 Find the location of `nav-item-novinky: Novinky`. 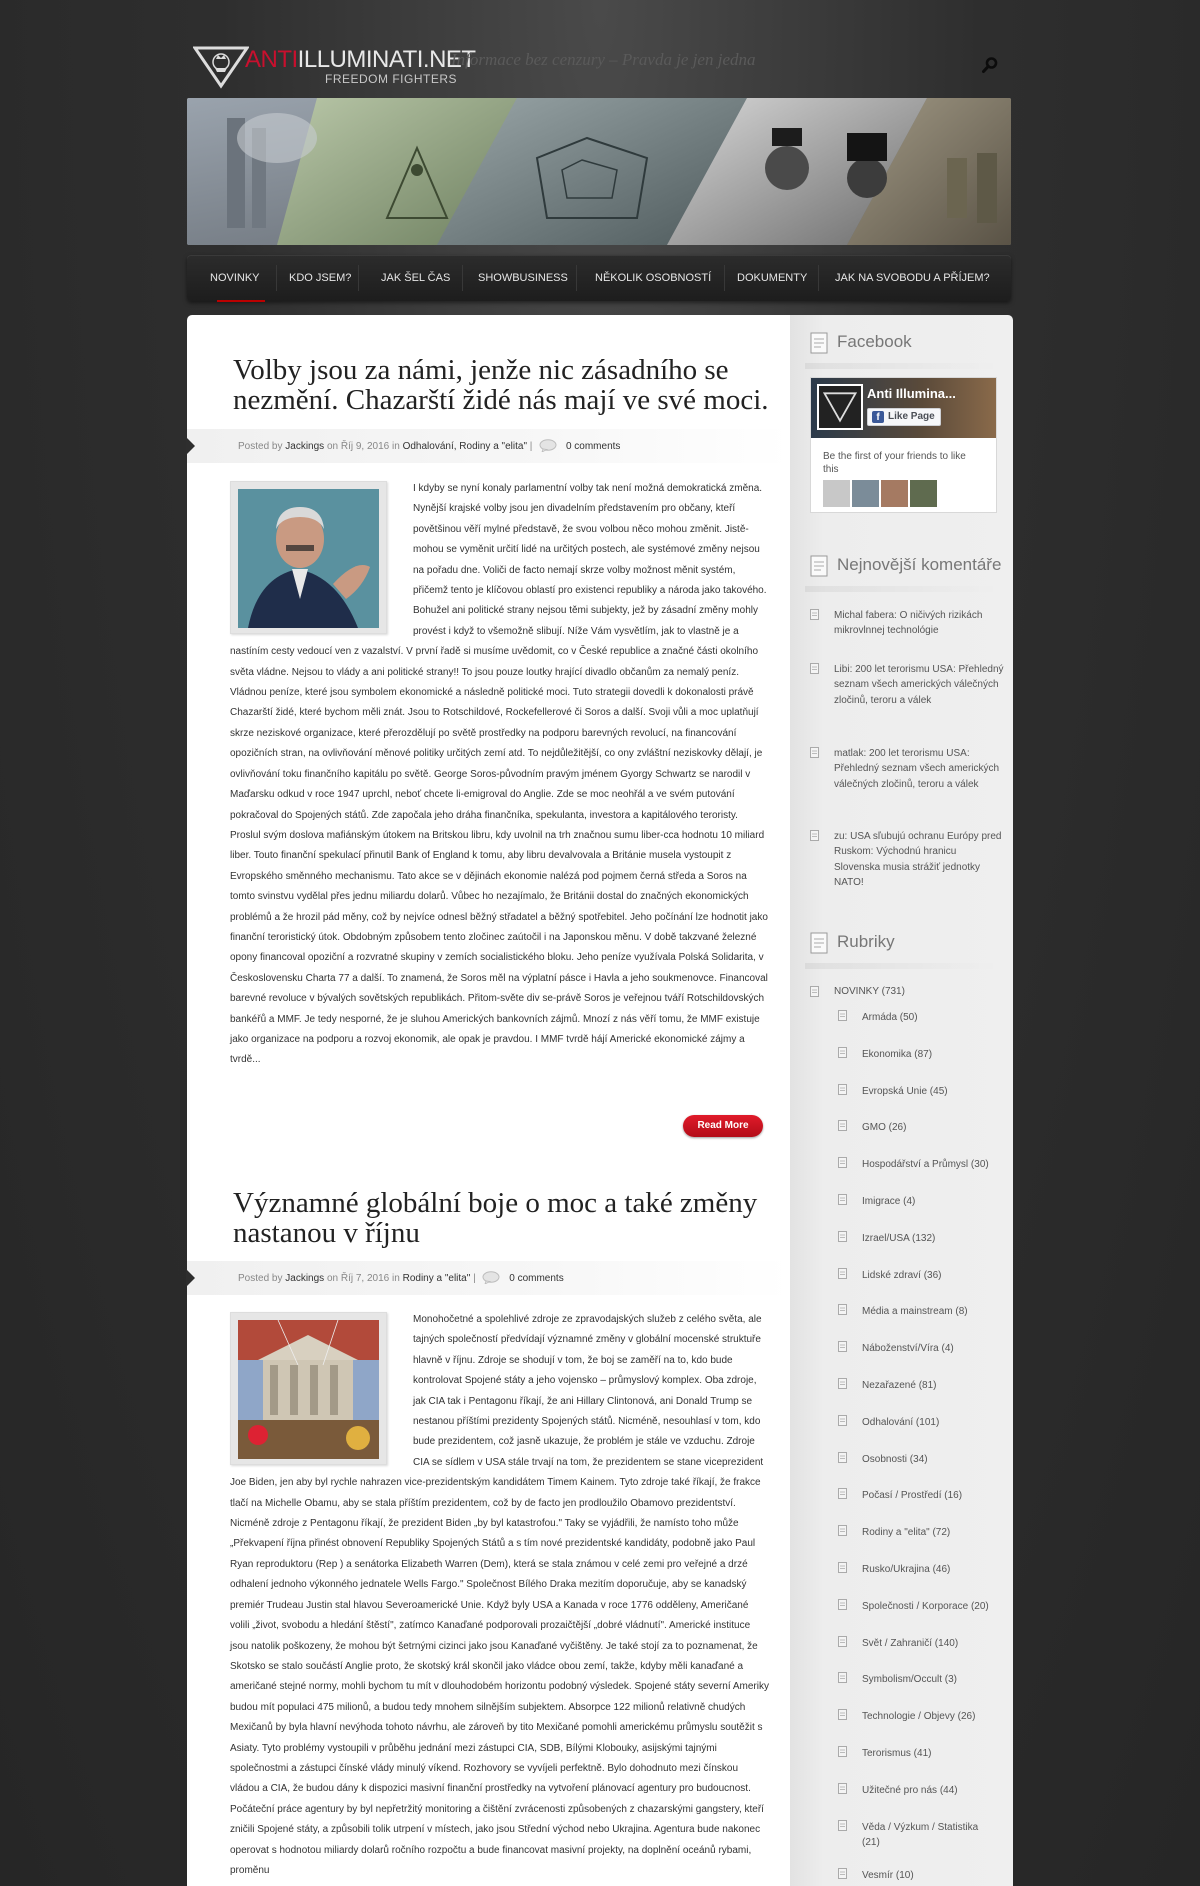

nav-item-novinky: Novinky is located at coordinates (235, 278).